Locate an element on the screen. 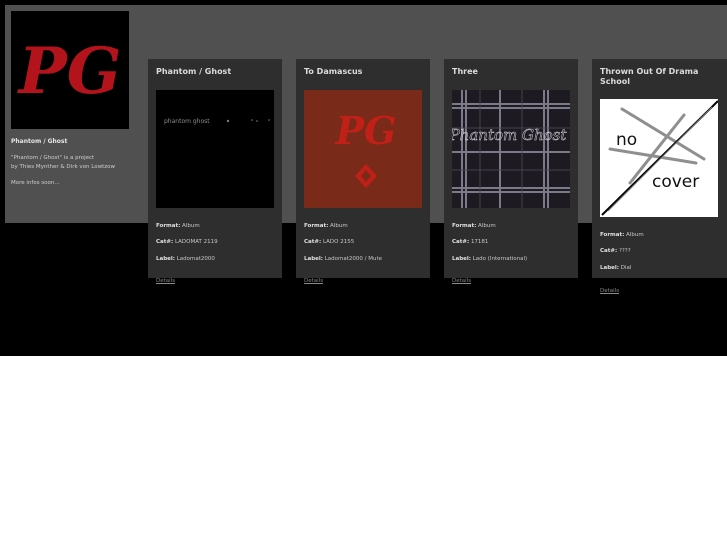 Image resolution: width=727 pixels, height=545 pixels. release-cat: Cat#: ???? is located at coordinates (615, 251).